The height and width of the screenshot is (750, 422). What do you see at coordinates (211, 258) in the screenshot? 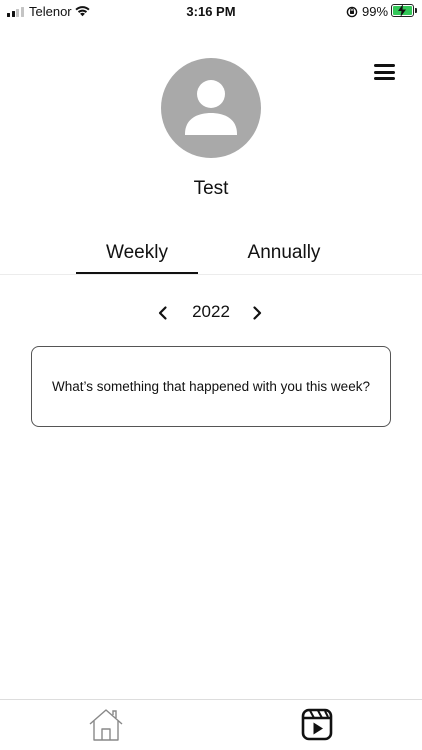
I see `period-tabs: Weekly Annually` at bounding box center [211, 258].